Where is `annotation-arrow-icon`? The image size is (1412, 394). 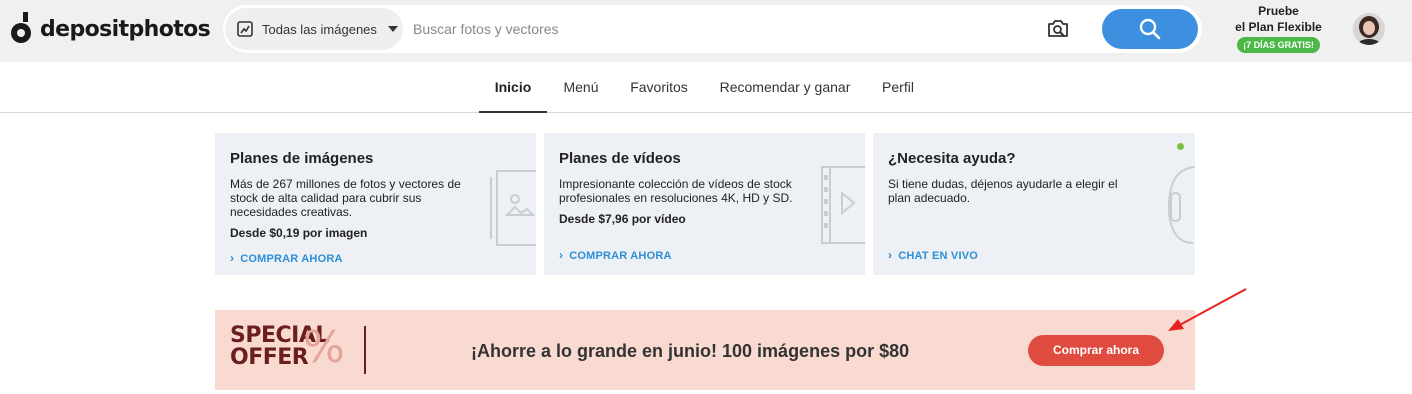 annotation-arrow-icon is located at coordinates (1207, 309).